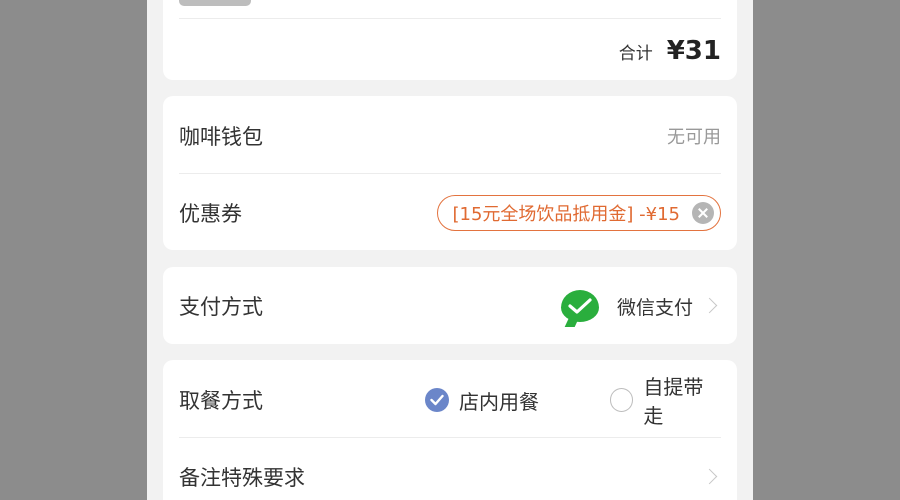  I want to click on radio-checked-icon, so click(437, 400).